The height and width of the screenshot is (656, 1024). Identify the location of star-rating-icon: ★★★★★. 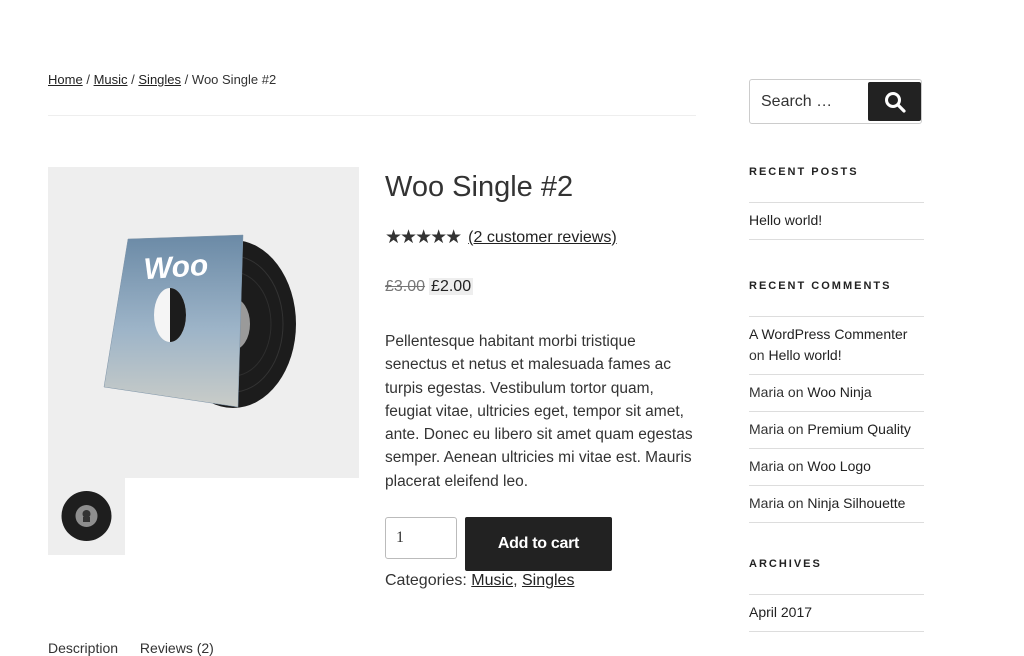
(423, 237).